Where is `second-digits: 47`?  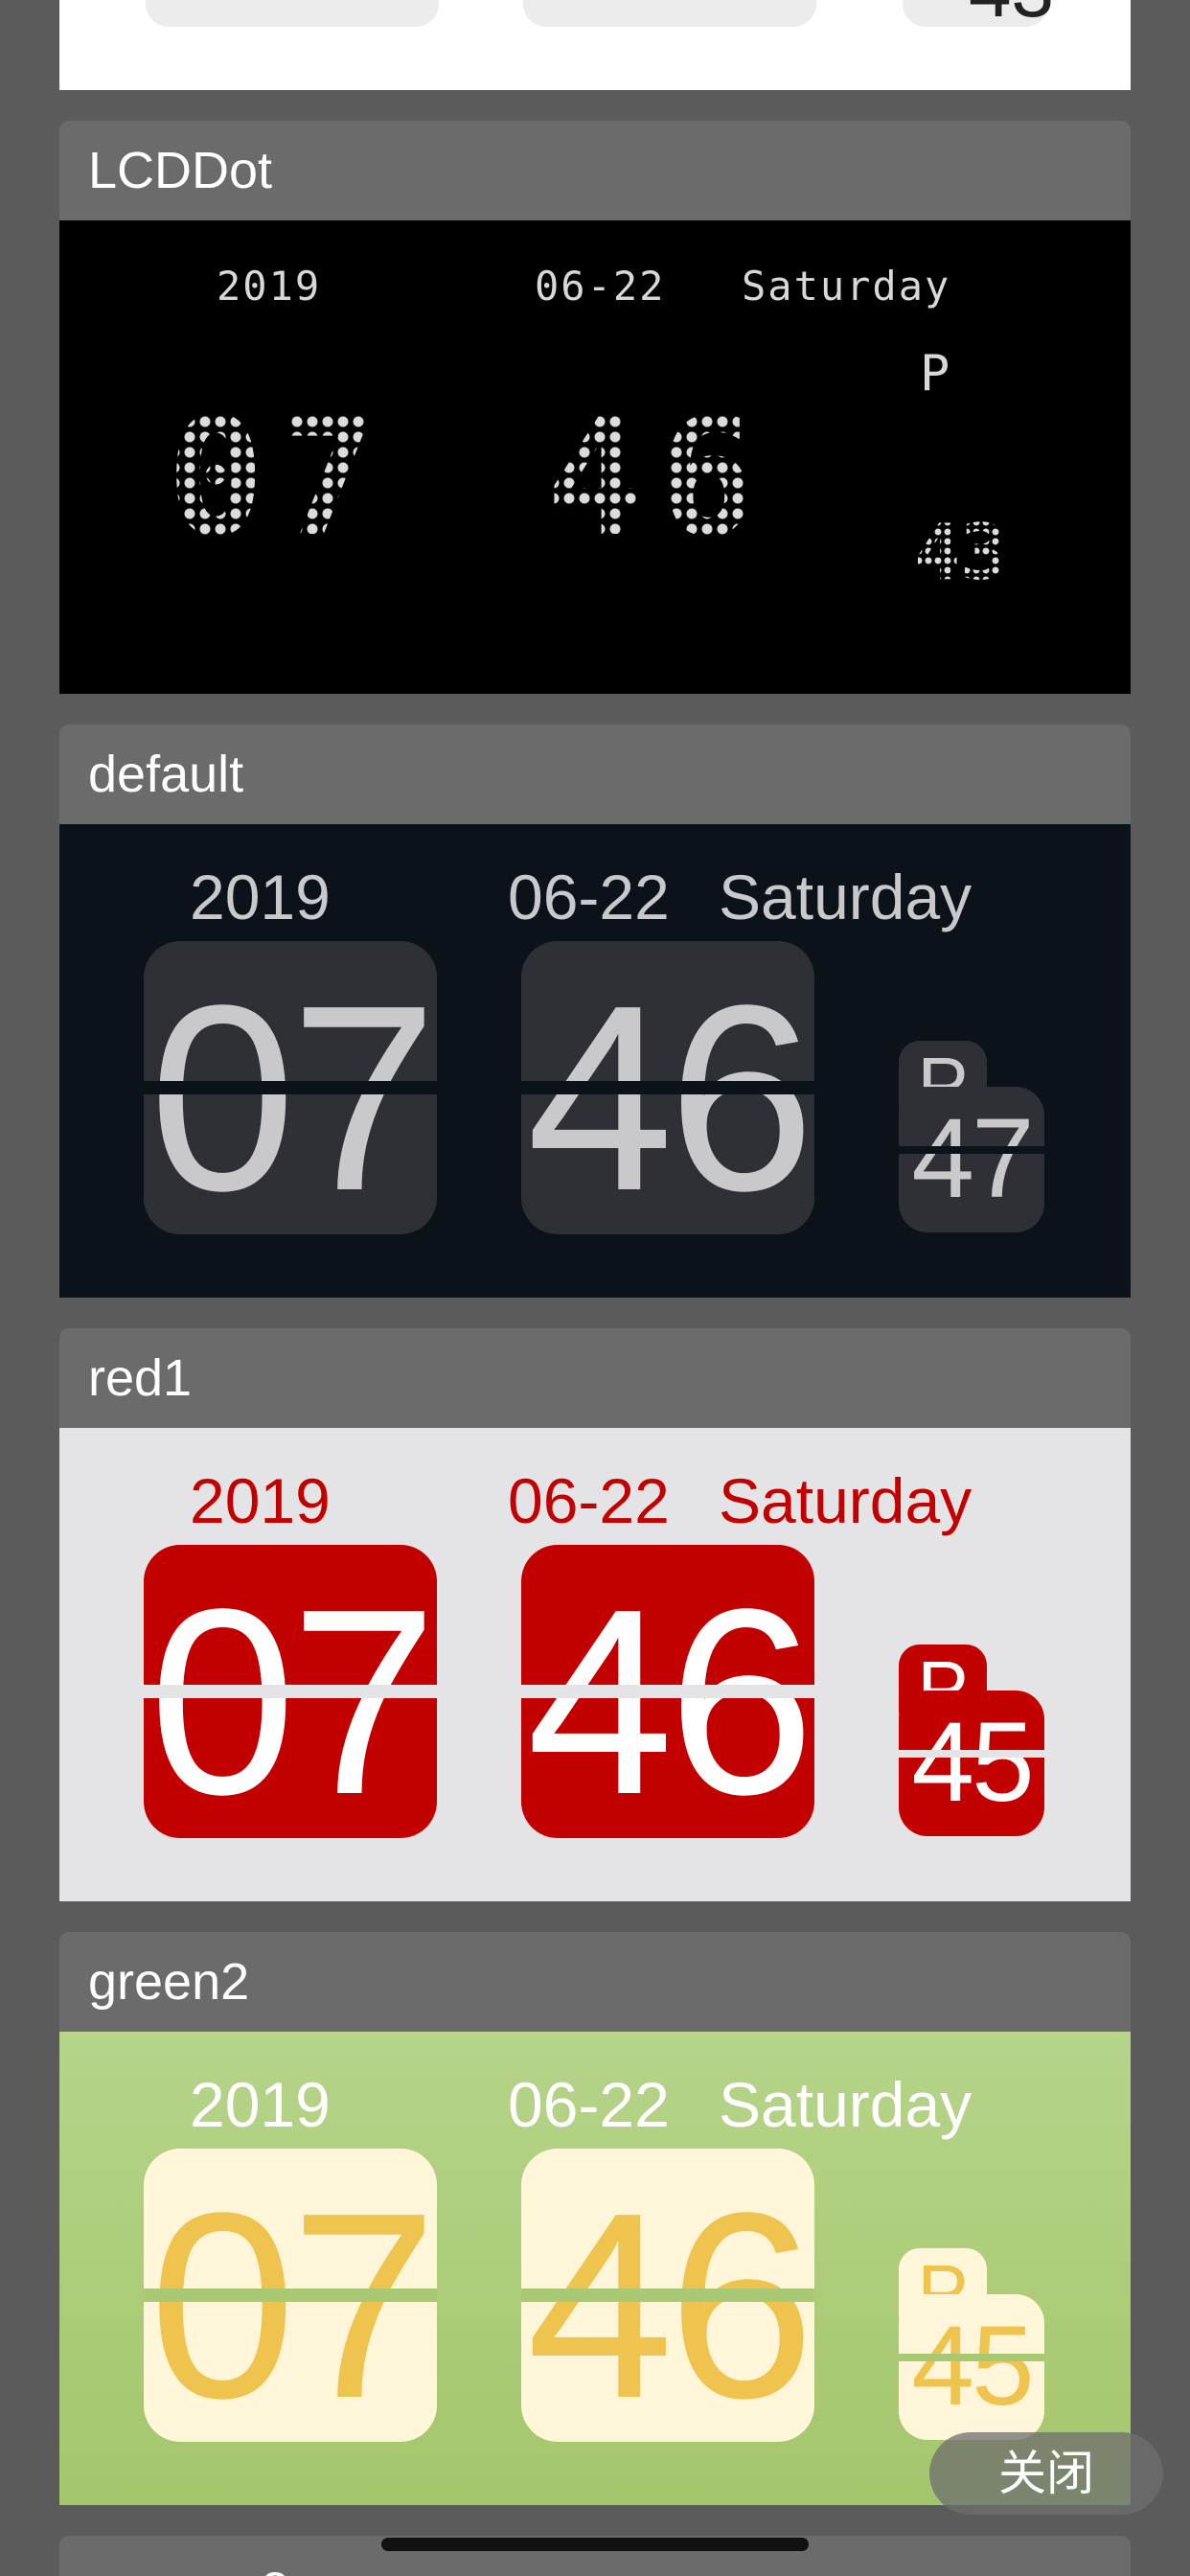 second-digits: 47 is located at coordinates (973, 1158).